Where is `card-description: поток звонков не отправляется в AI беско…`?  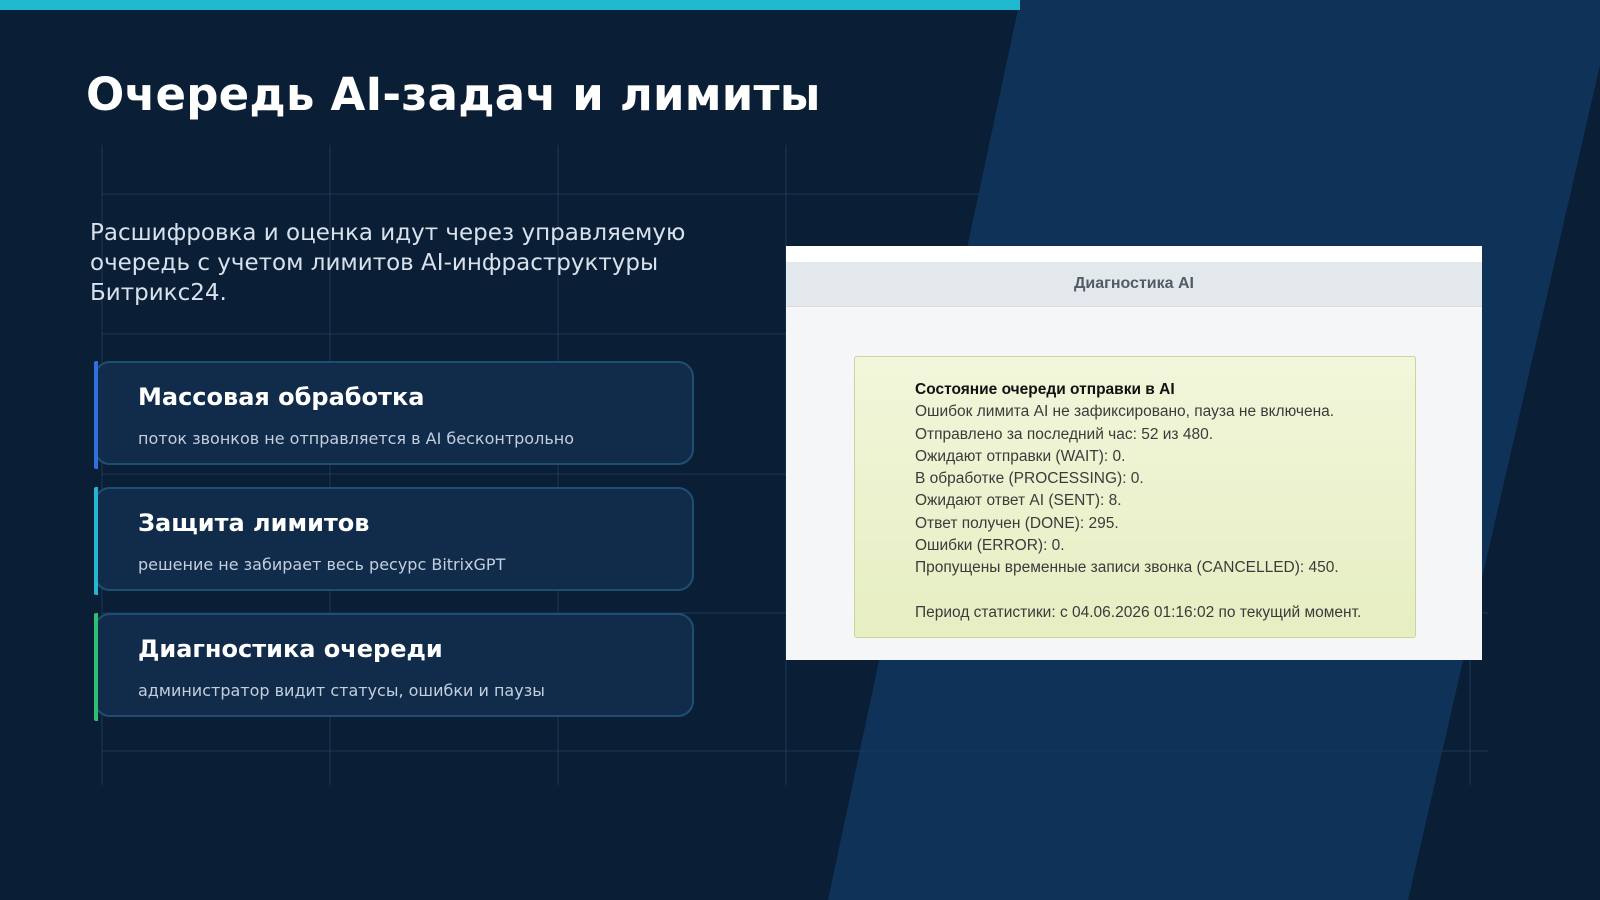
card-description: поток звонков не отправляется в AI беско… is located at coordinates (356, 438).